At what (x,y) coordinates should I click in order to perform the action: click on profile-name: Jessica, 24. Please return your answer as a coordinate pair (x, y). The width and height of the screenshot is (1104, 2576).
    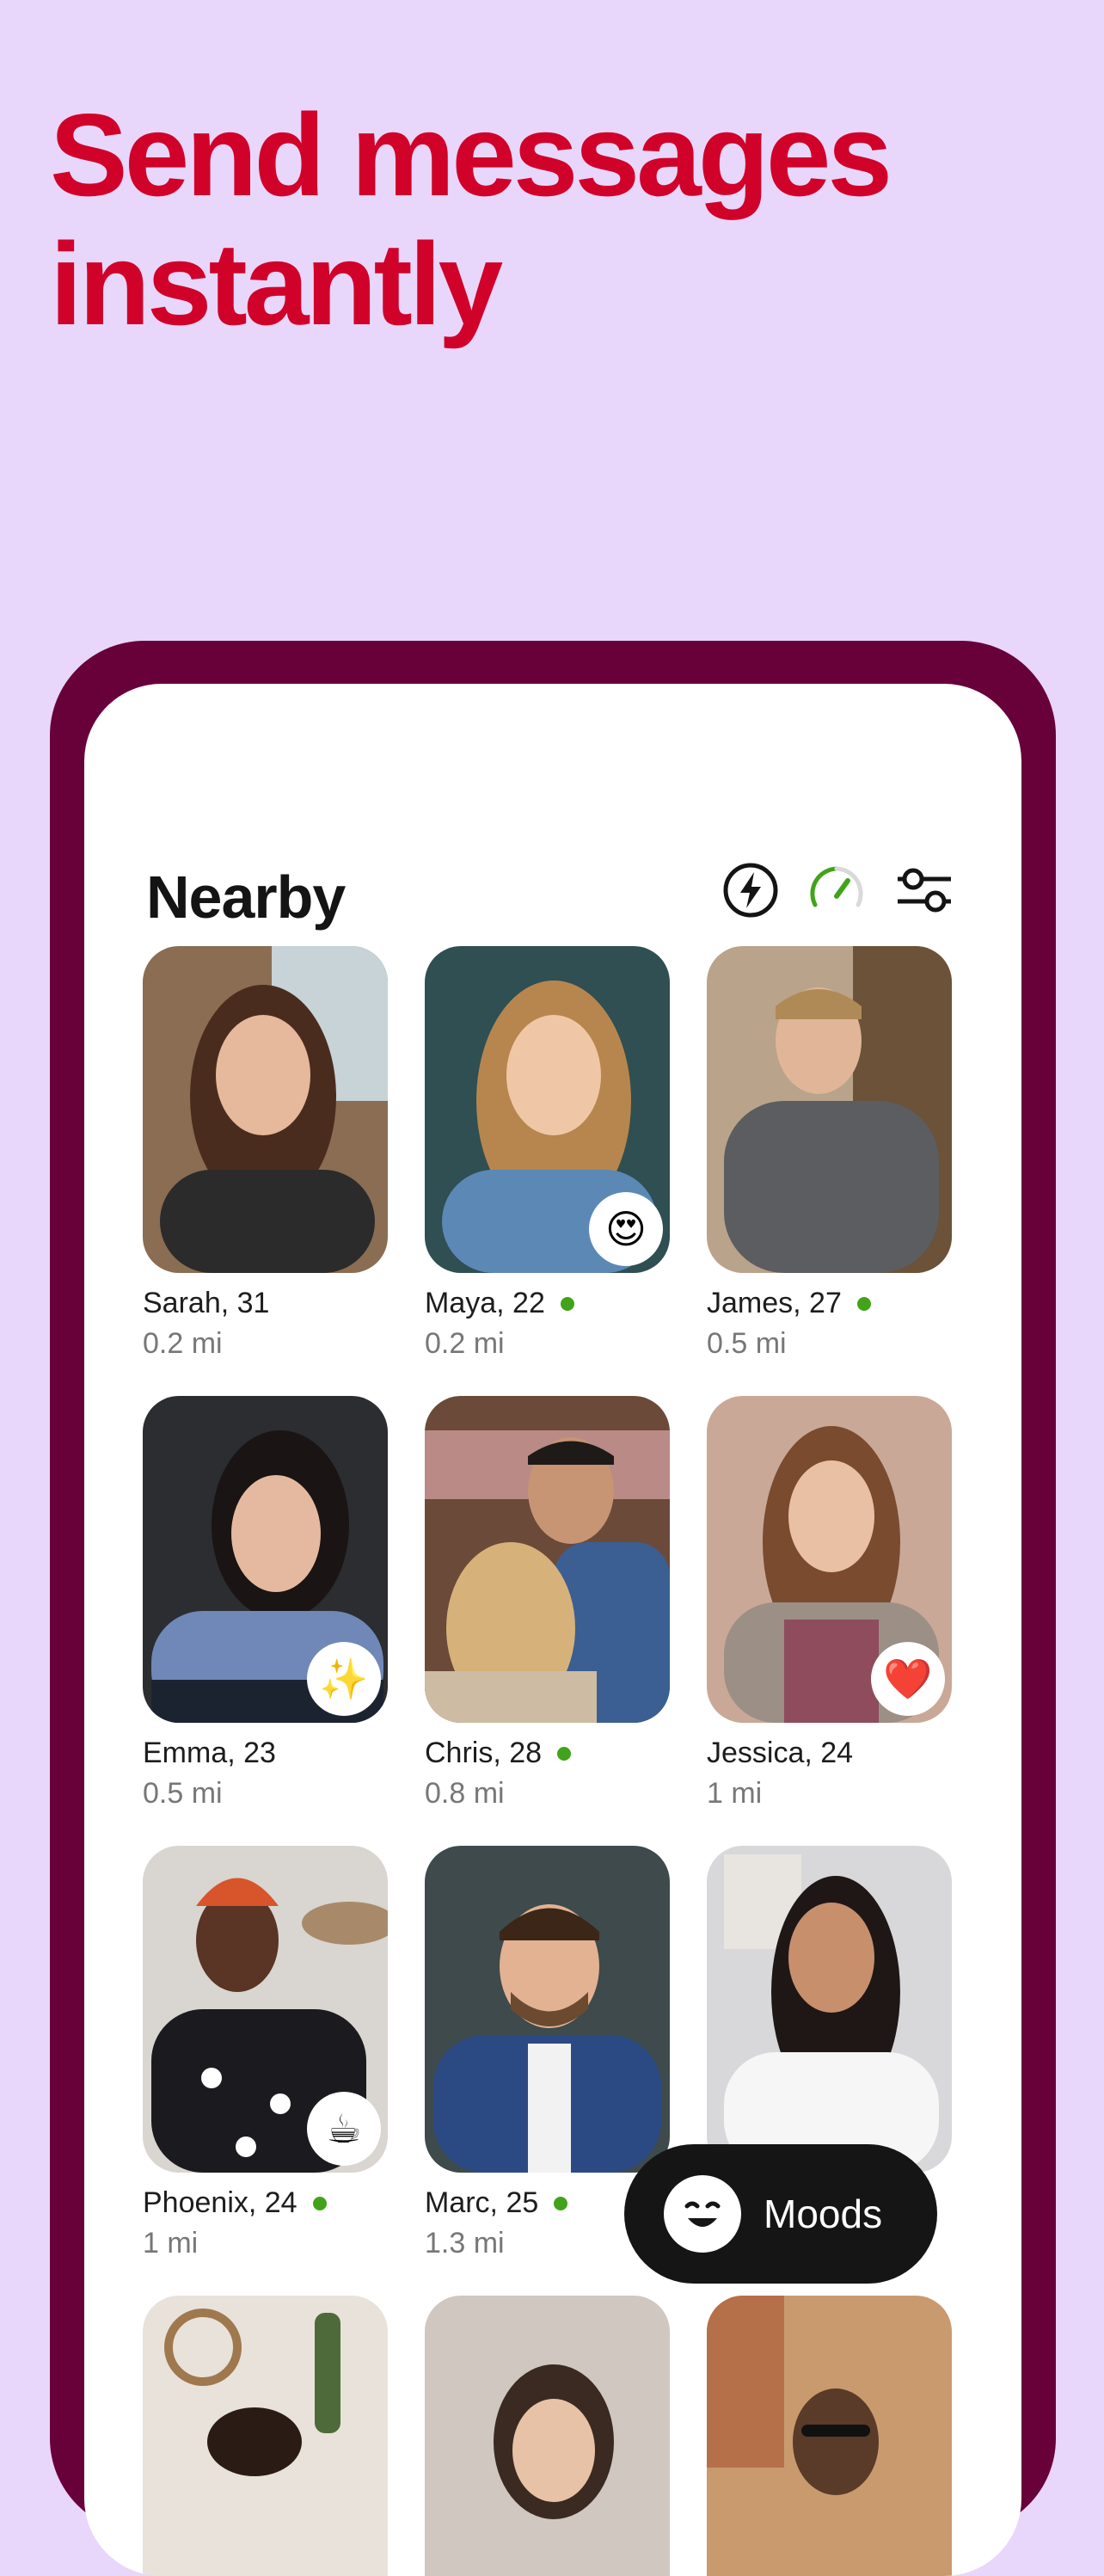
    Looking at the image, I should click on (780, 1753).